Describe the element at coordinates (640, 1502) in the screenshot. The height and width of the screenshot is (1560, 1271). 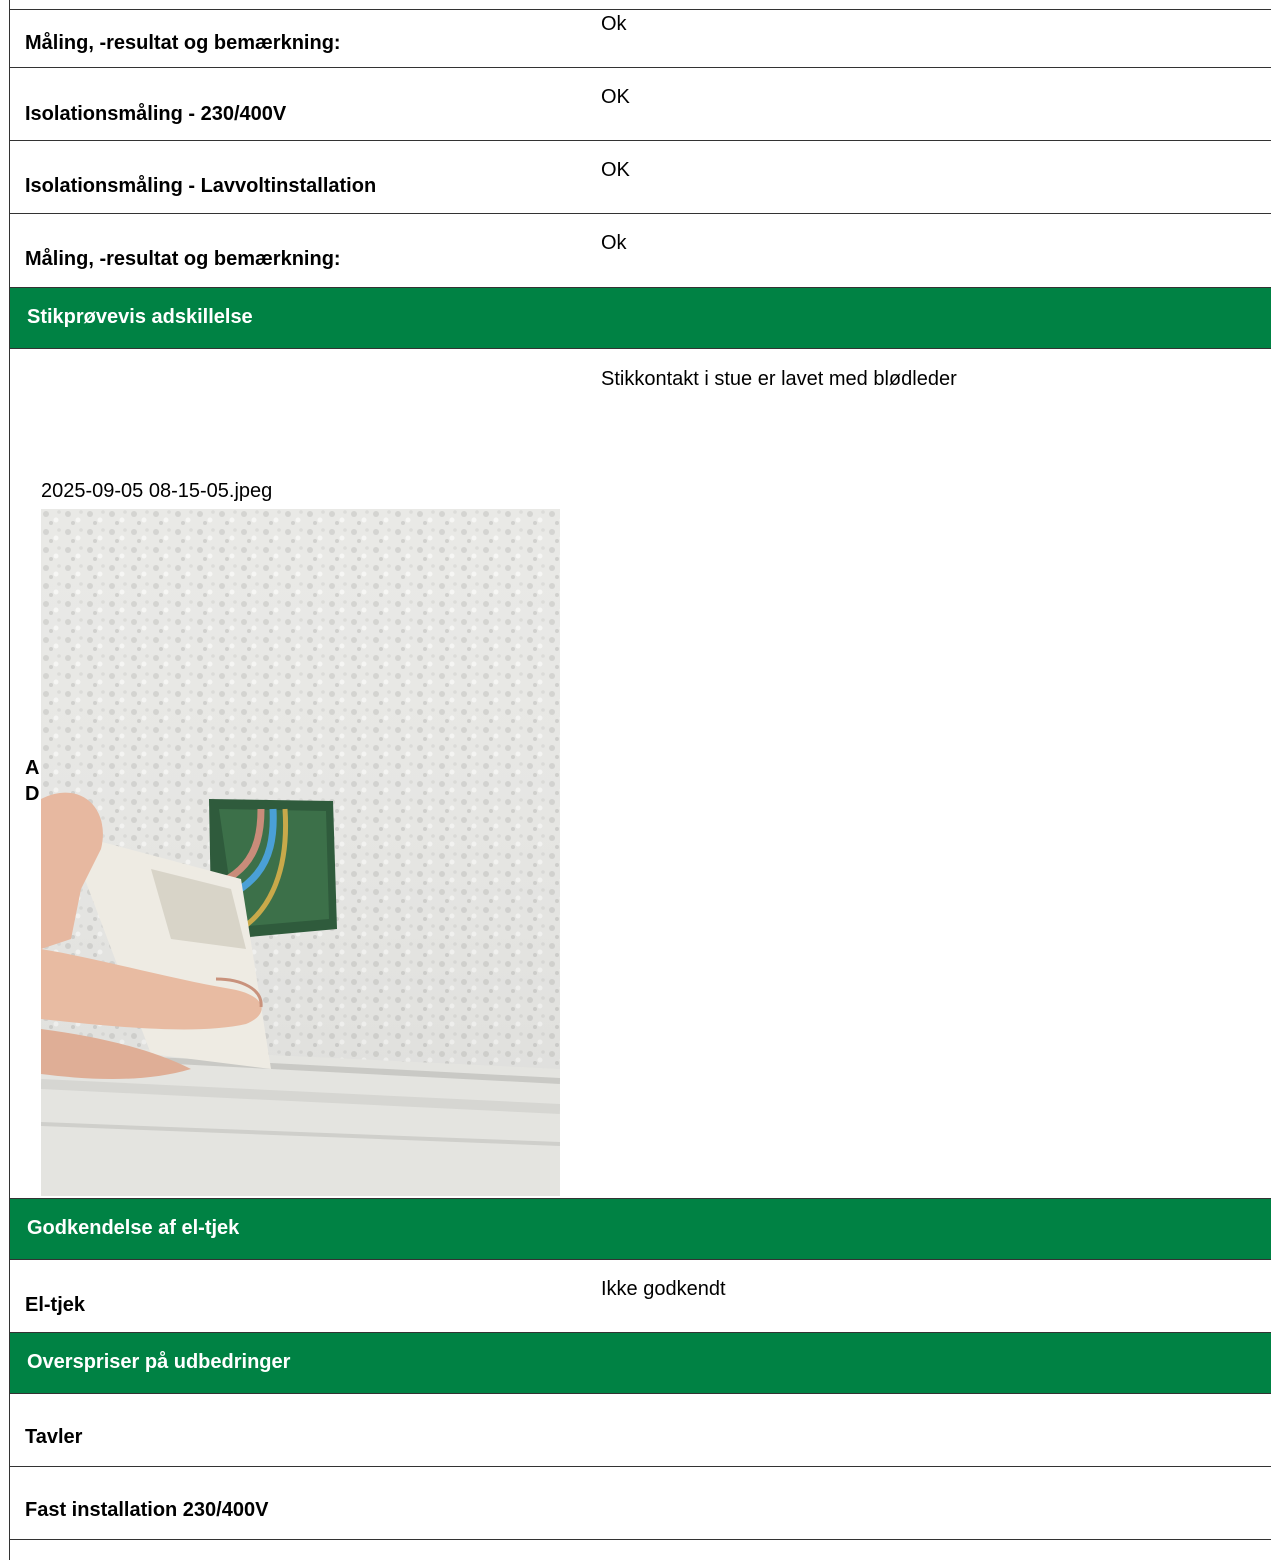
I see `table-row: Fast installation 230/400V` at that location.